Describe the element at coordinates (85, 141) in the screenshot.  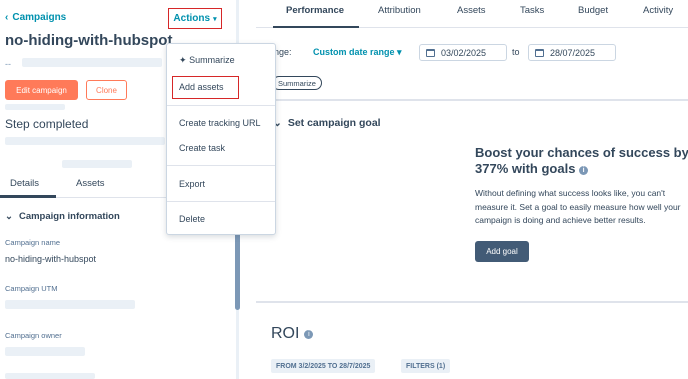
I see `blurred-progress` at that location.